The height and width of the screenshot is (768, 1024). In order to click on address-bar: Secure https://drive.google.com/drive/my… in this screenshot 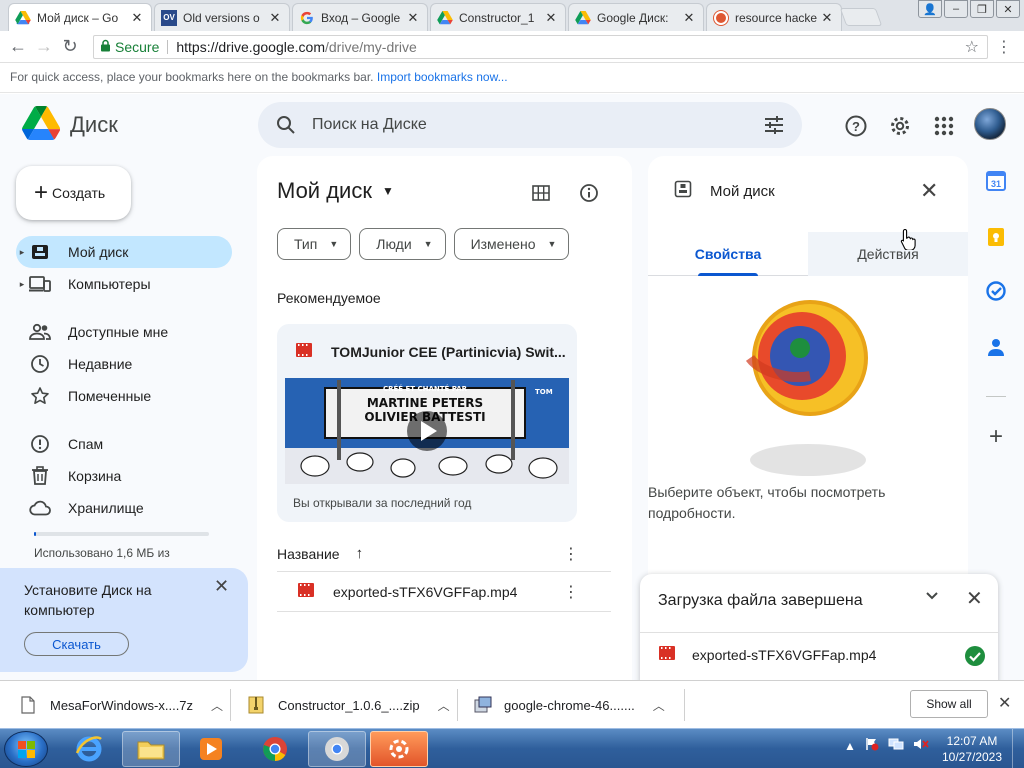, I will do `click(540, 47)`.